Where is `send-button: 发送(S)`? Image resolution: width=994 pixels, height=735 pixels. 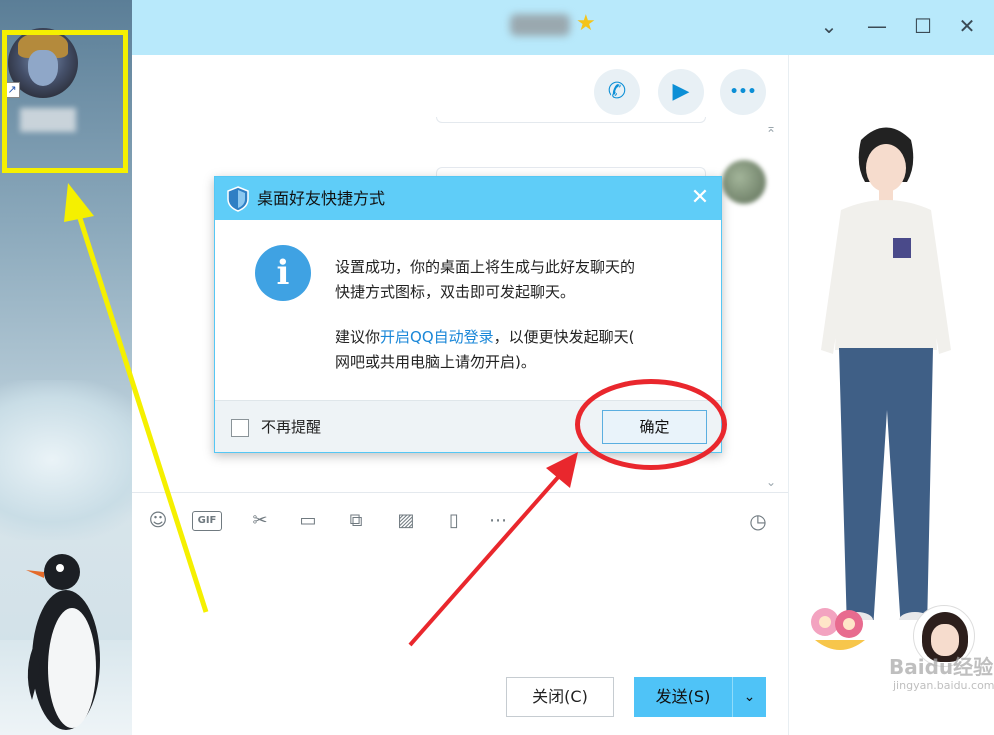 send-button: 发送(S) is located at coordinates (683, 697).